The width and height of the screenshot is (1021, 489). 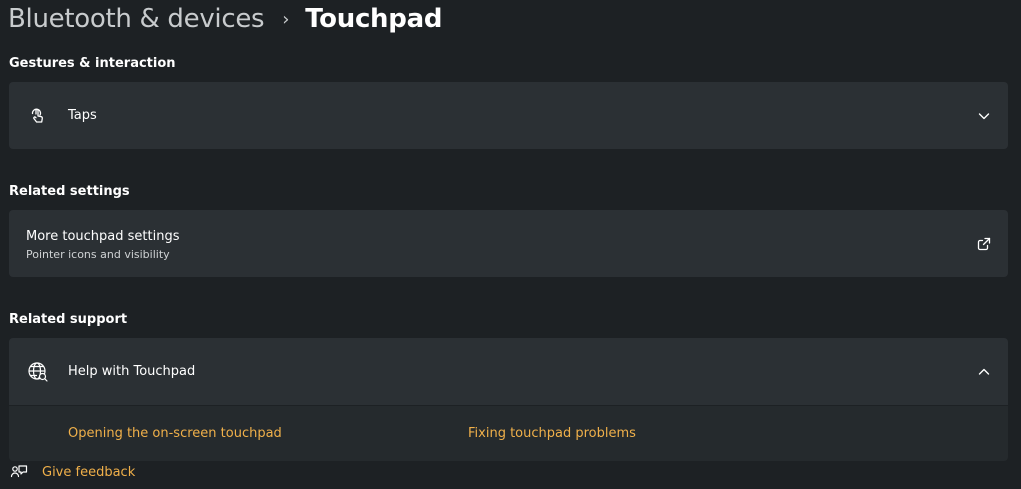 What do you see at coordinates (98, 254) in the screenshot?
I see `more-touchpad-settings-sublabel: Pointer icons and visibility` at bounding box center [98, 254].